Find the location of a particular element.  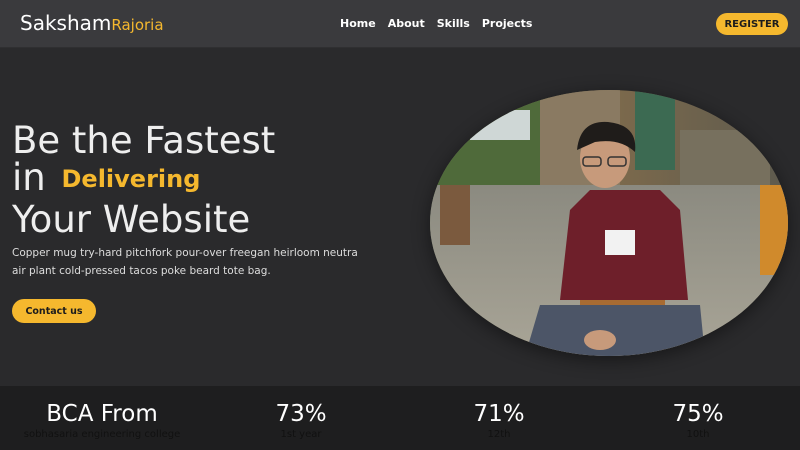

stat-degree-value: BCA From is located at coordinates (102, 414).